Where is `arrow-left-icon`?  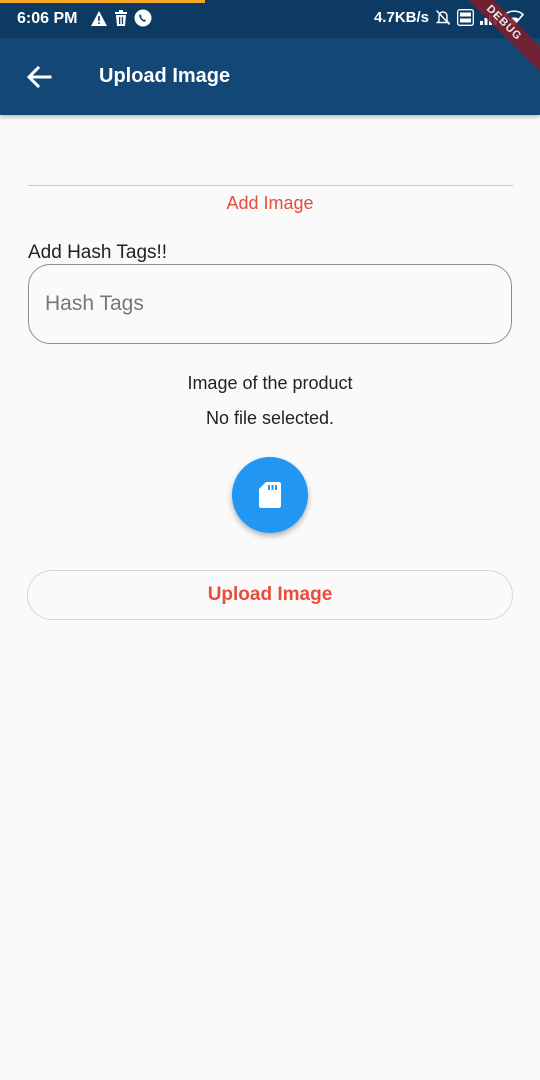 arrow-left-icon is located at coordinates (39, 77).